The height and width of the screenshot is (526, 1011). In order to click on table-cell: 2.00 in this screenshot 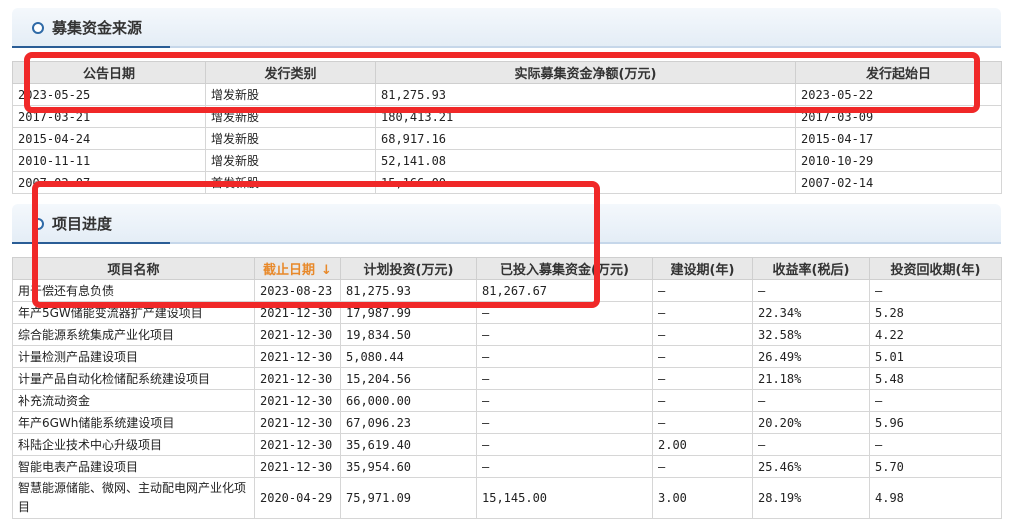, I will do `click(702, 444)`.